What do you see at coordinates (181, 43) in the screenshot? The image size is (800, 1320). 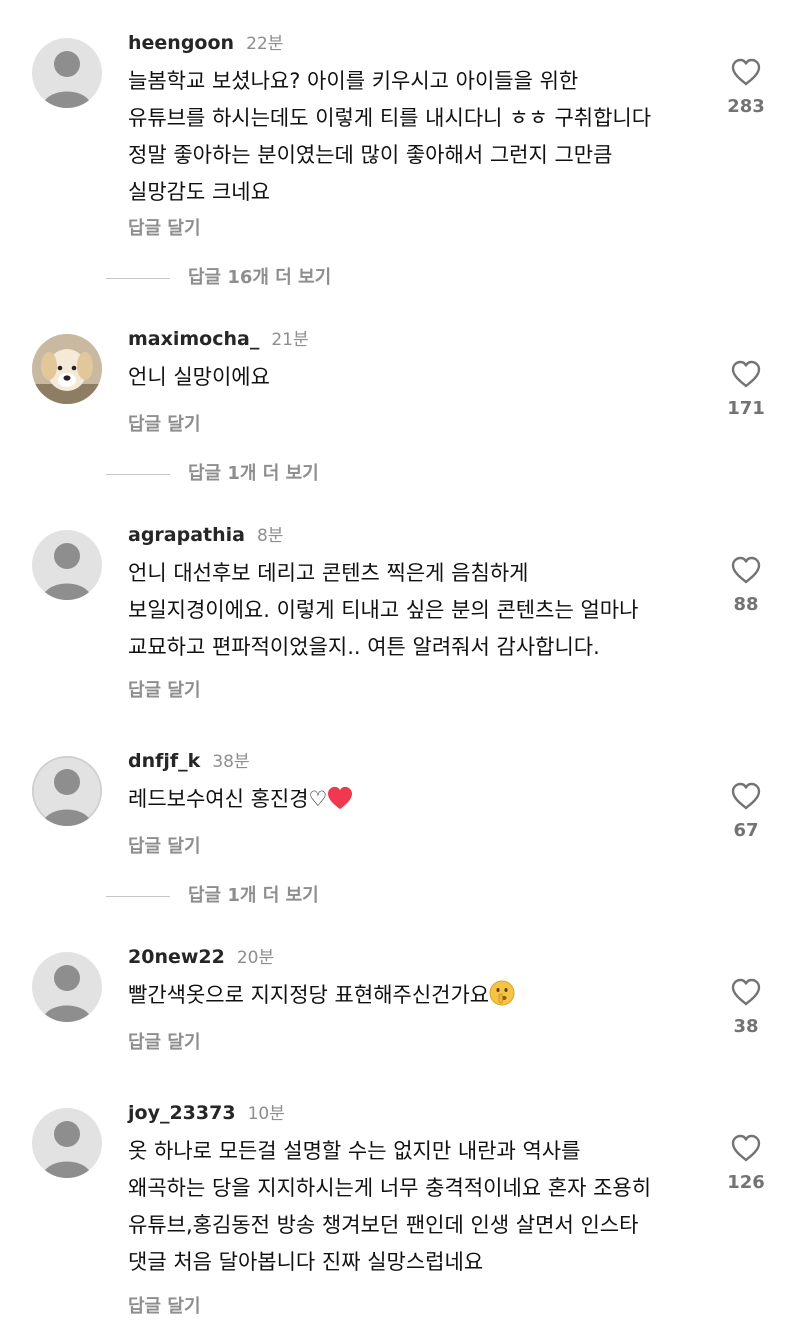 I see `username: heengoon` at bounding box center [181, 43].